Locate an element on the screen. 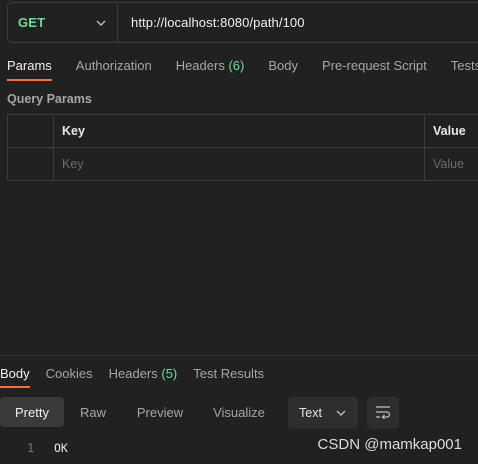 Image resolution: width=478 pixels, height=464 pixels. format-select: Text is located at coordinates (323, 413).